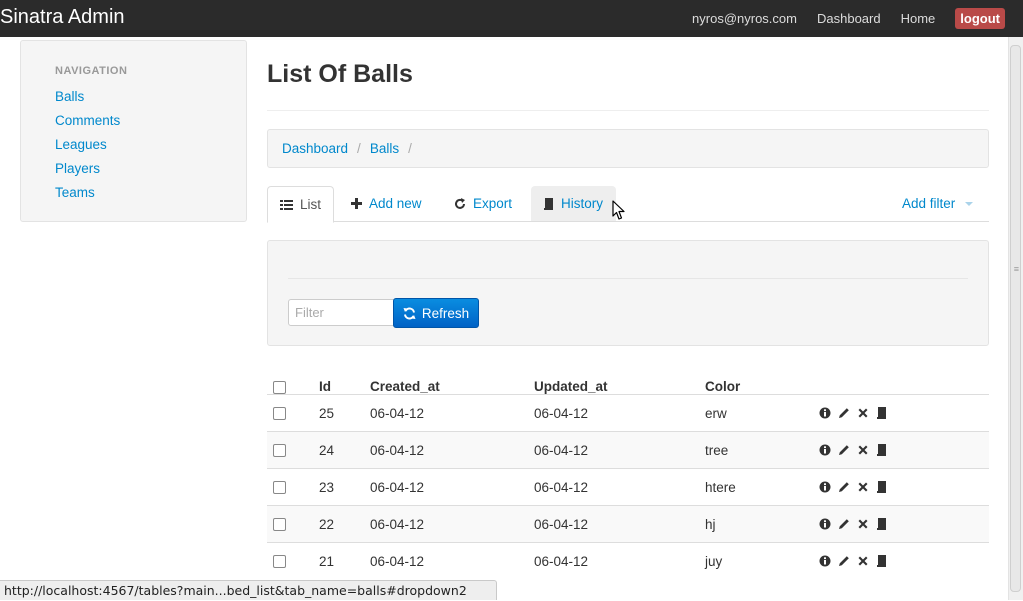 The height and width of the screenshot is (601, 1023). I want to click on table-row: 21 06-04-12 06-04-12 juy, so click(628, 560).